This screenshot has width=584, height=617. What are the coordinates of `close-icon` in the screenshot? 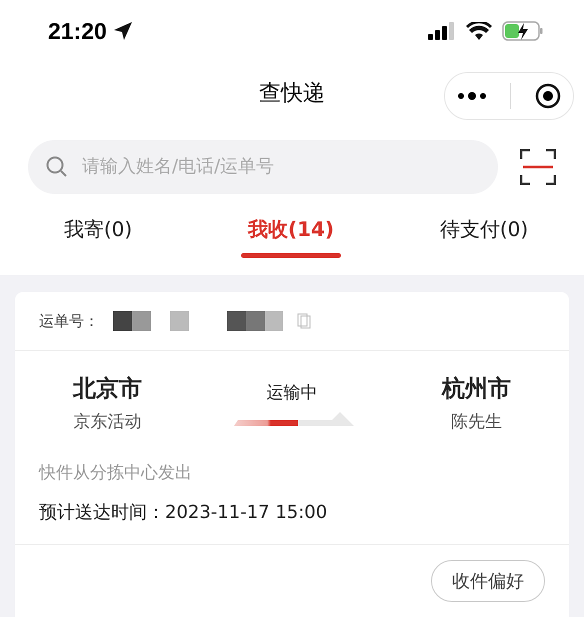 It's located at (548, 96).